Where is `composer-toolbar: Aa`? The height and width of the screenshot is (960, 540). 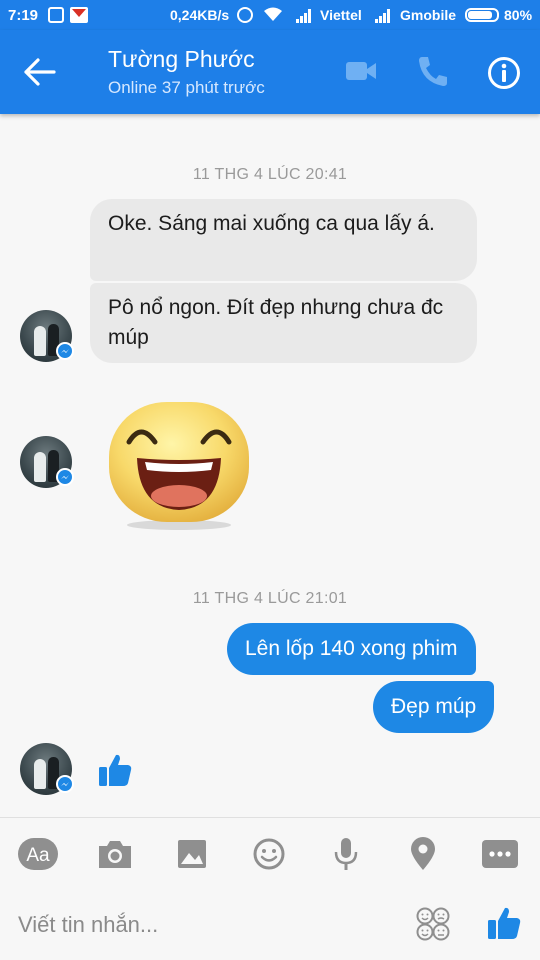 composer-toolbar: Aa is located at coordinates (270, 853).